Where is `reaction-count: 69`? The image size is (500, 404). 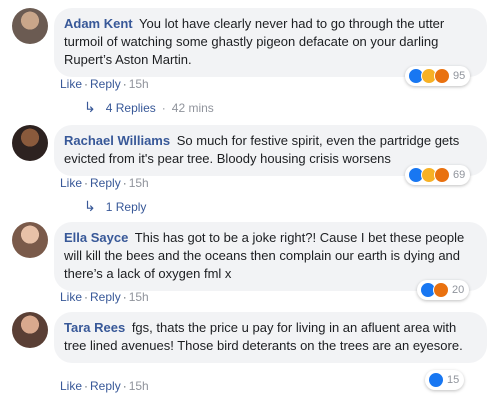
reaction-count: 69 is located at coordinates (459, 175).